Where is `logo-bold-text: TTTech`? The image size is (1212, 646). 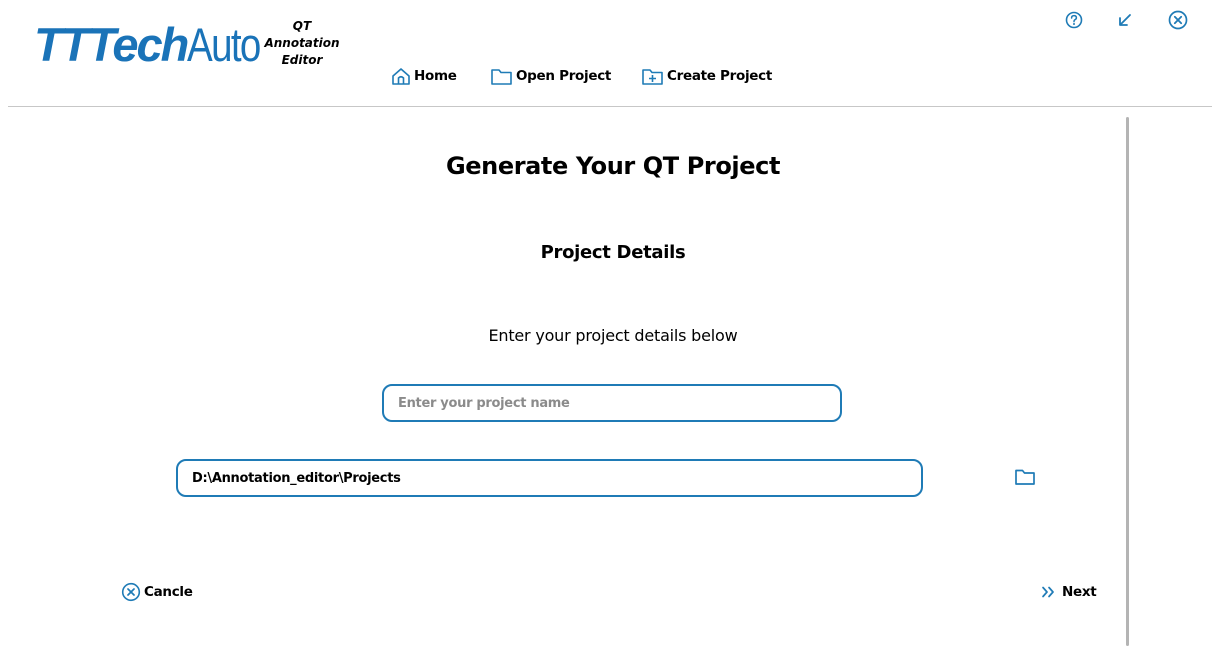
logo-bold-text: TTTech is located at coordinates (111, 44).